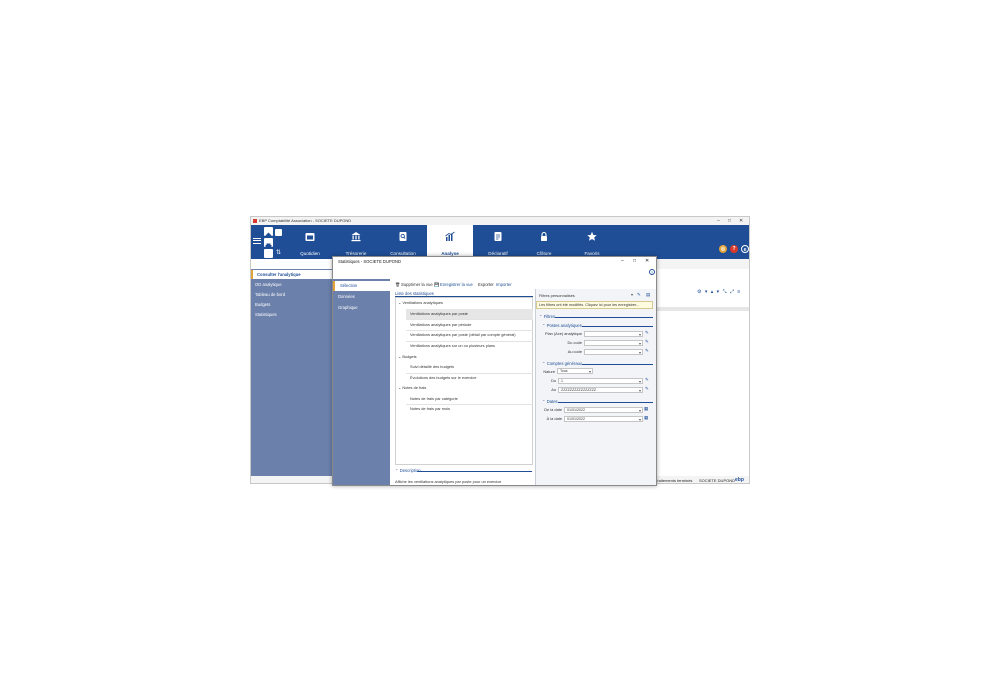  What do you see at coordinates (617, 364) in the screenshot?
I see `comptes-section-line` at bounding box center [617, 364].